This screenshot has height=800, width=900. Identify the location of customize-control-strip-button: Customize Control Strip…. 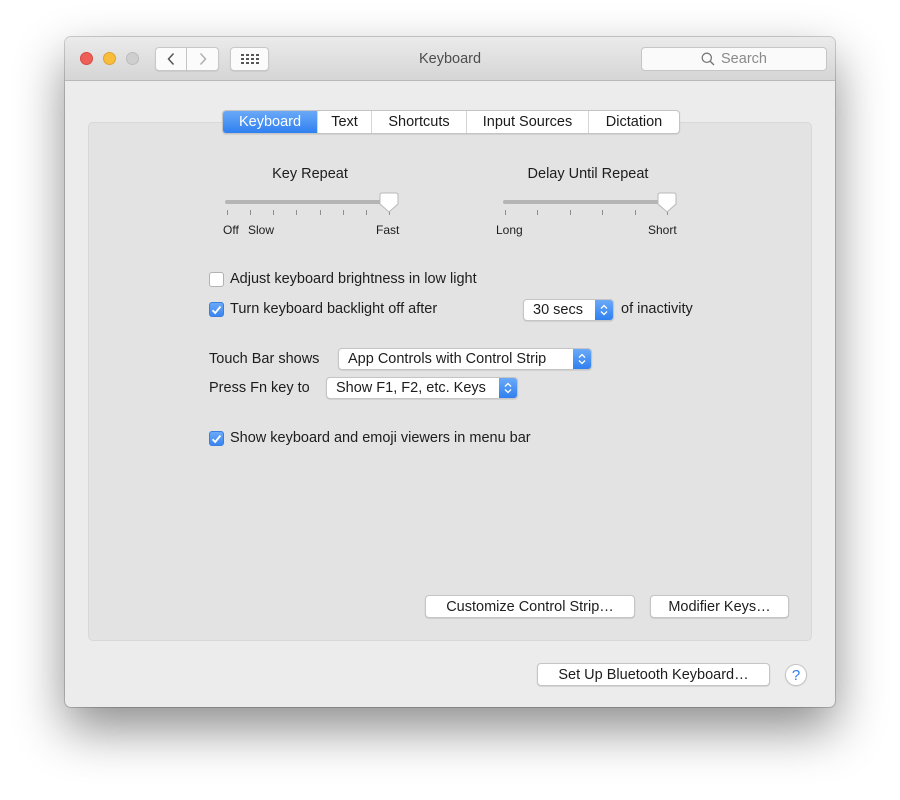
(530, 606).